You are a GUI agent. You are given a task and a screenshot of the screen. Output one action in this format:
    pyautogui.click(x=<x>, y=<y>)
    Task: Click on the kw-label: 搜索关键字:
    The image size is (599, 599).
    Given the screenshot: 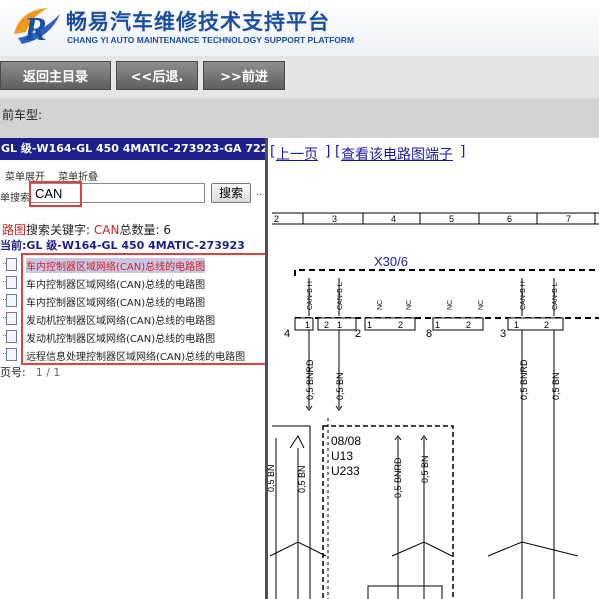 What is the action you would take?
    pyautogui.click(x=58, y=230)
    